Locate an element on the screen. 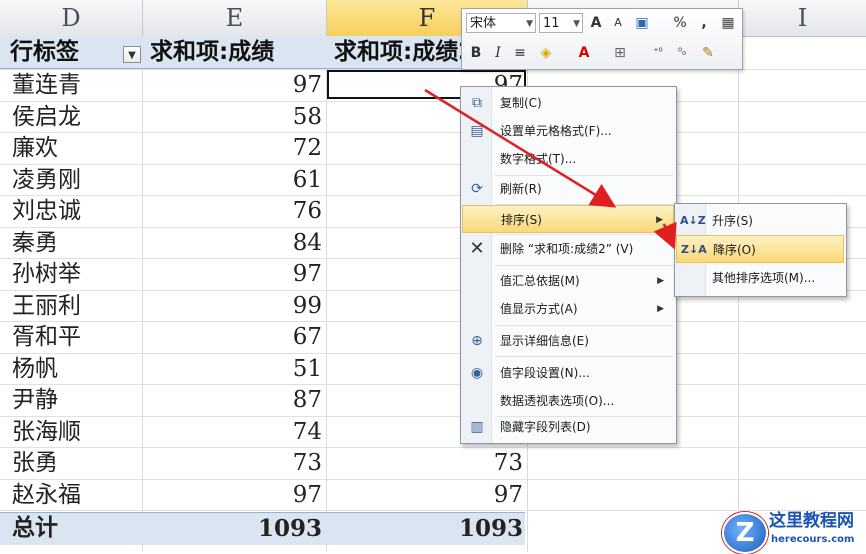 The image size is (866, 554). score-value: 58 is located at coordinates (307, 116).